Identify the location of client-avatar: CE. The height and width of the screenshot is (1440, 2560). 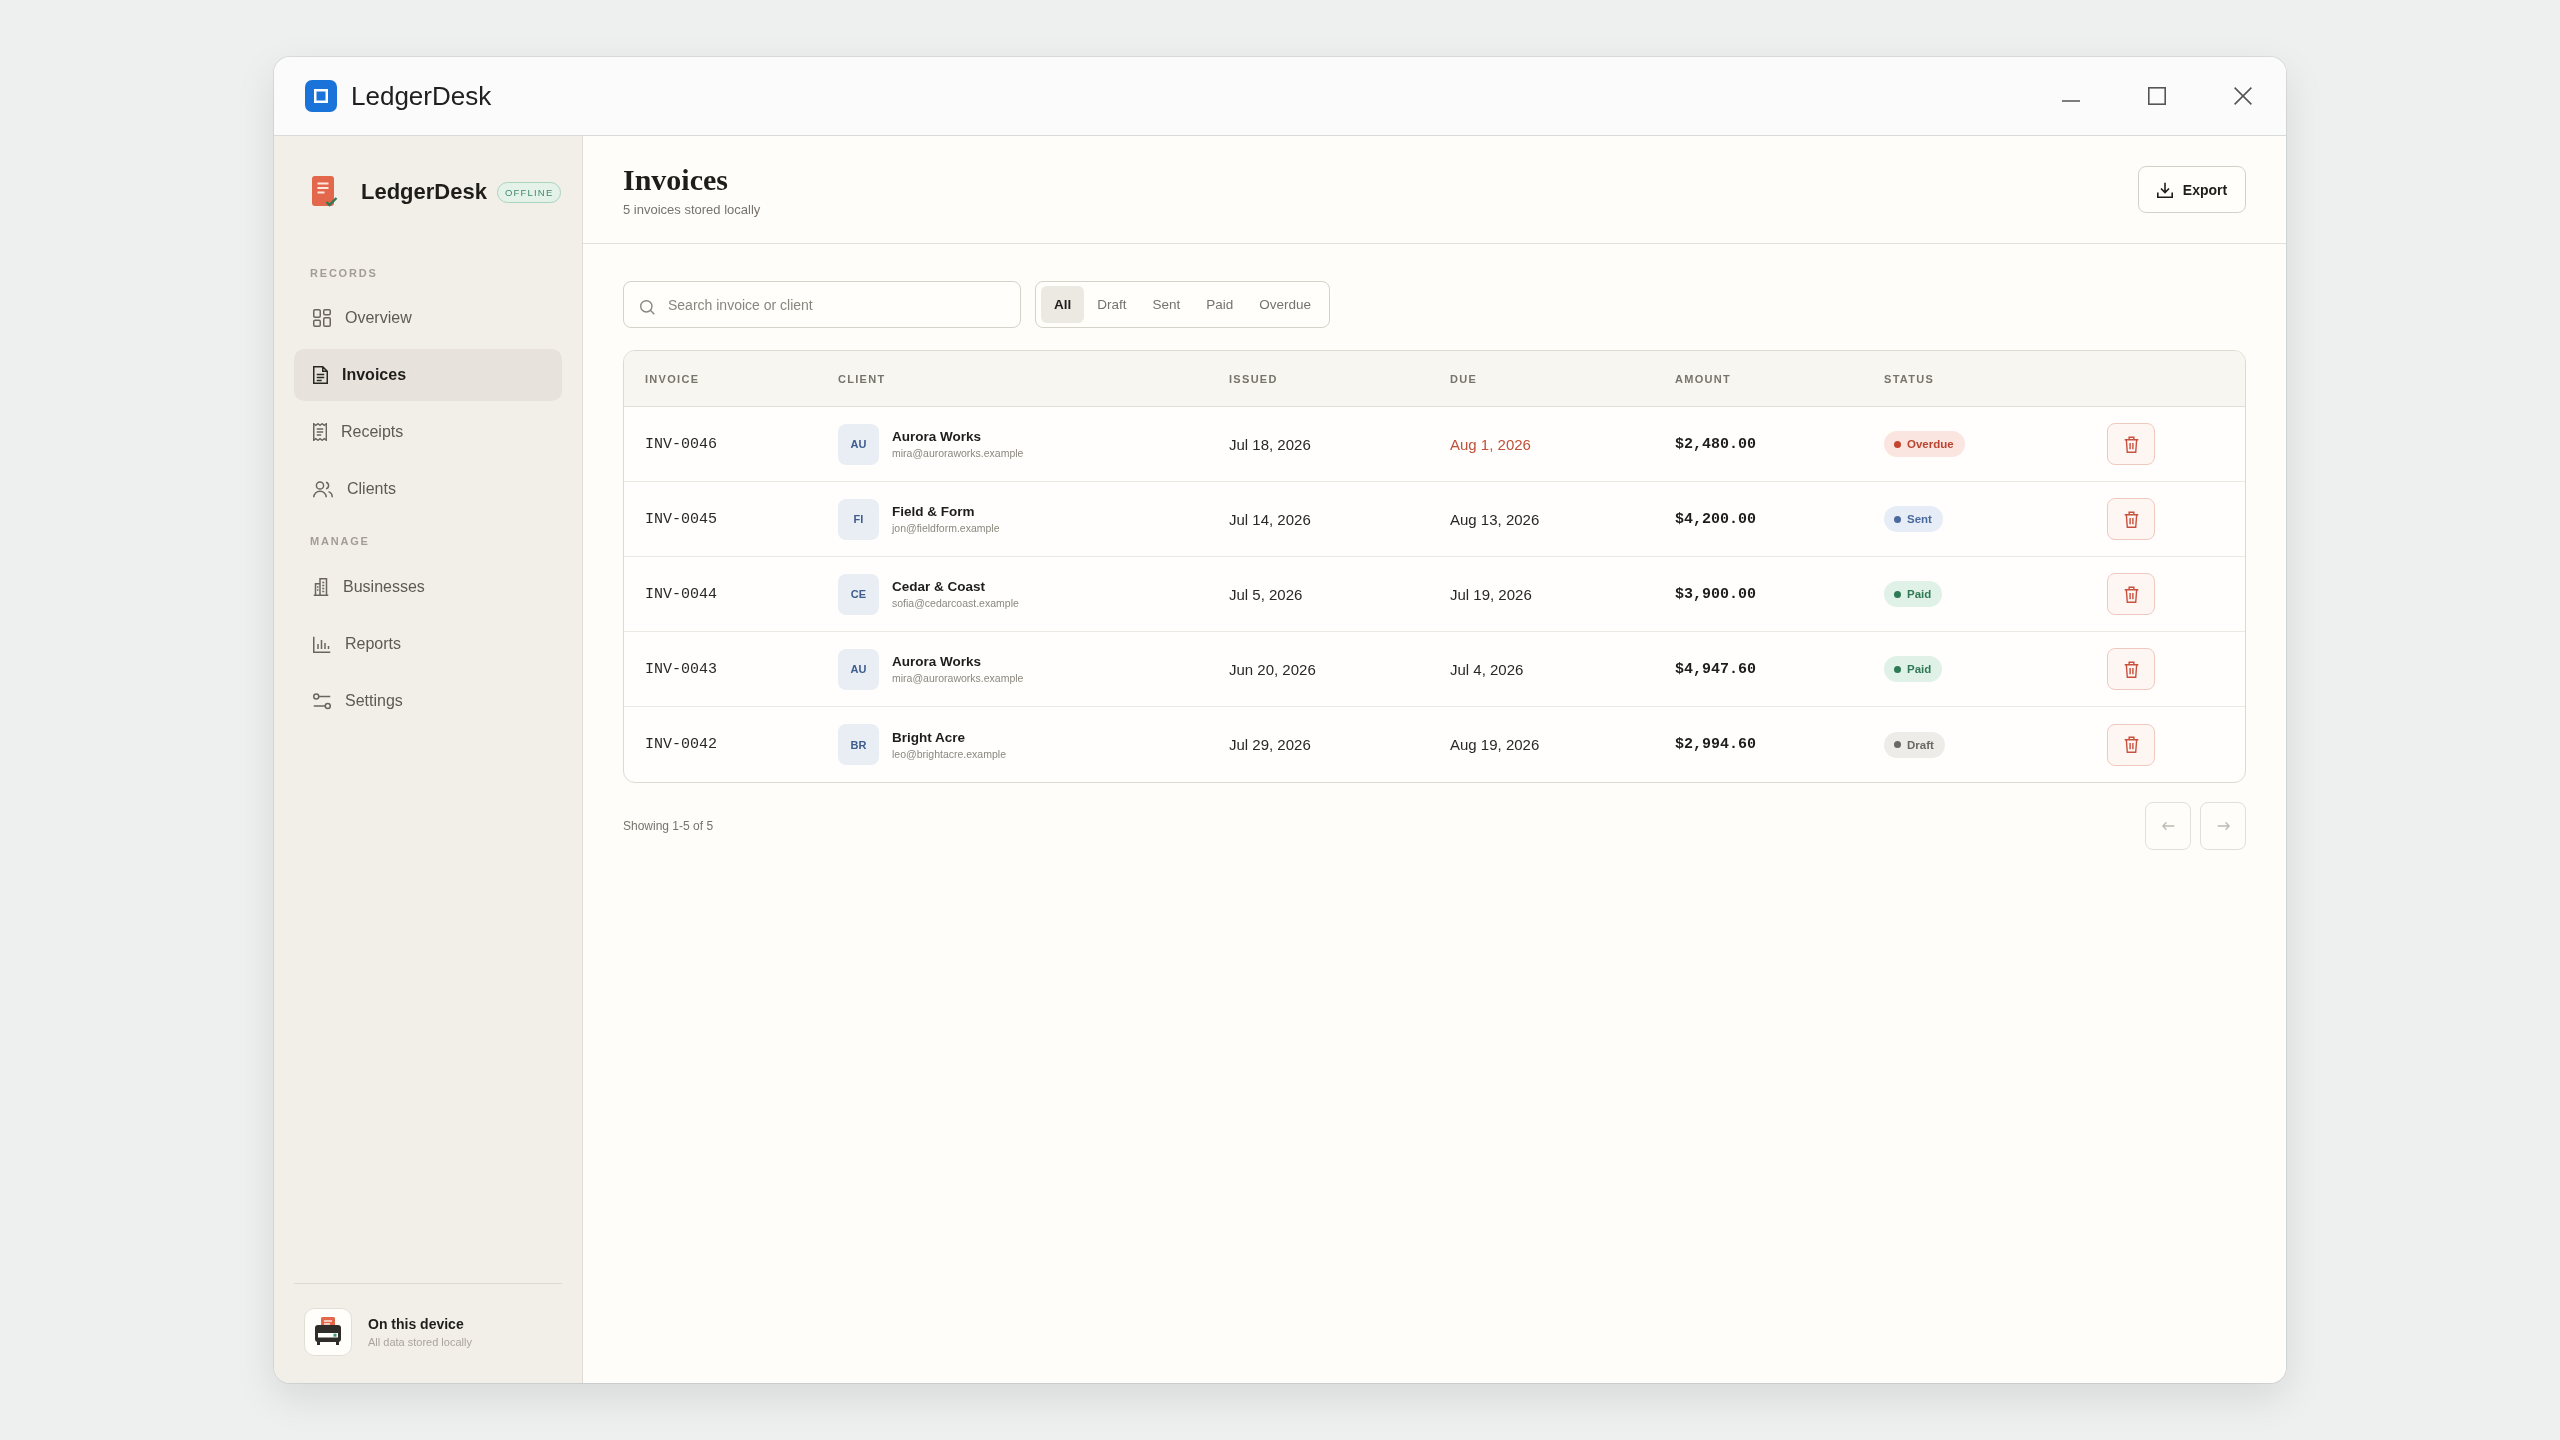
(858, 594).